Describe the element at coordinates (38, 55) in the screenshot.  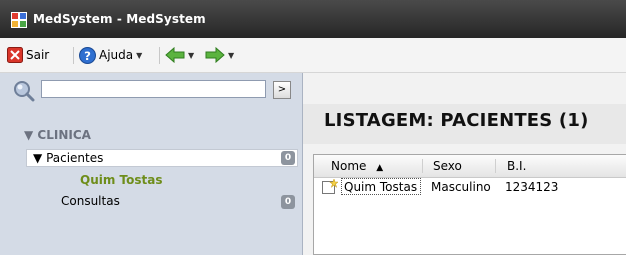
I see `exit-label: Sair` at that location.